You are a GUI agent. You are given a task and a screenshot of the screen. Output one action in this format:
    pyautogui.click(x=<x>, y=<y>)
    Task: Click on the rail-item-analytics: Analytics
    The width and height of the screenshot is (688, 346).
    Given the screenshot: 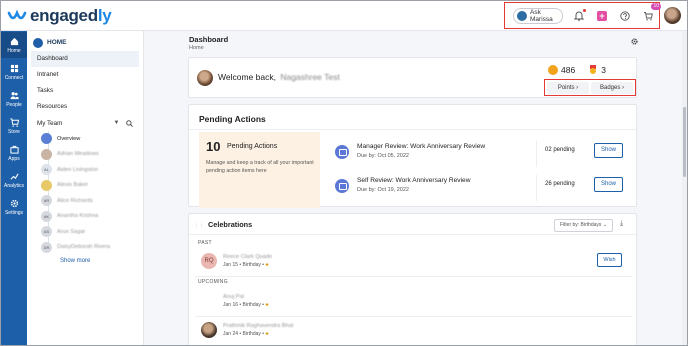 What is the action you would take?
    pyautogui.click(x=14, y=180)
    